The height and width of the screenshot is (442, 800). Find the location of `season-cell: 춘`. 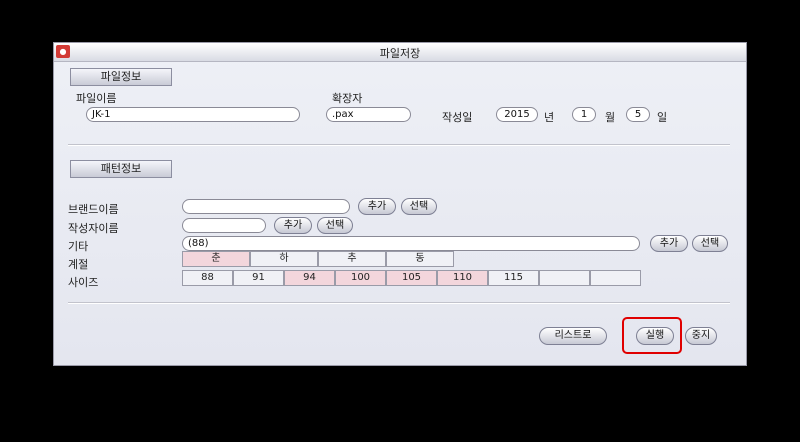

season-cell: 춘 is located at coordinates (216, 259).